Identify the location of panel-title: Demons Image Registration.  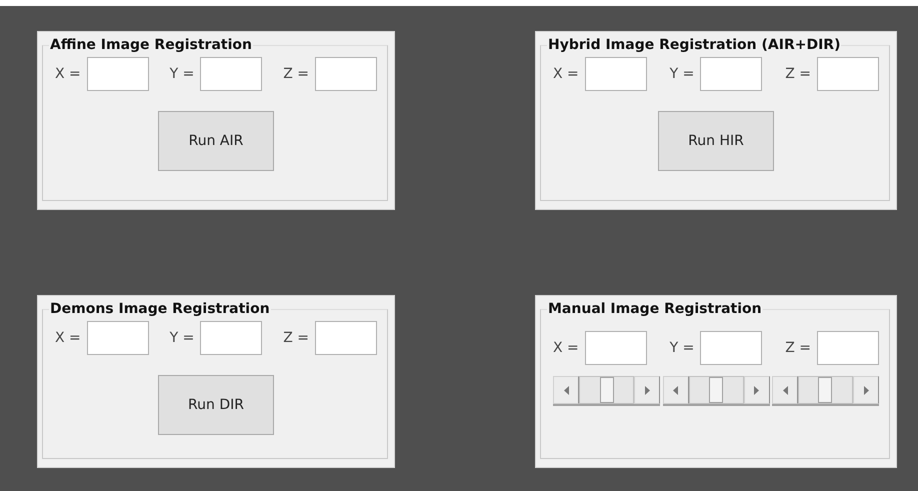
(160, 309).